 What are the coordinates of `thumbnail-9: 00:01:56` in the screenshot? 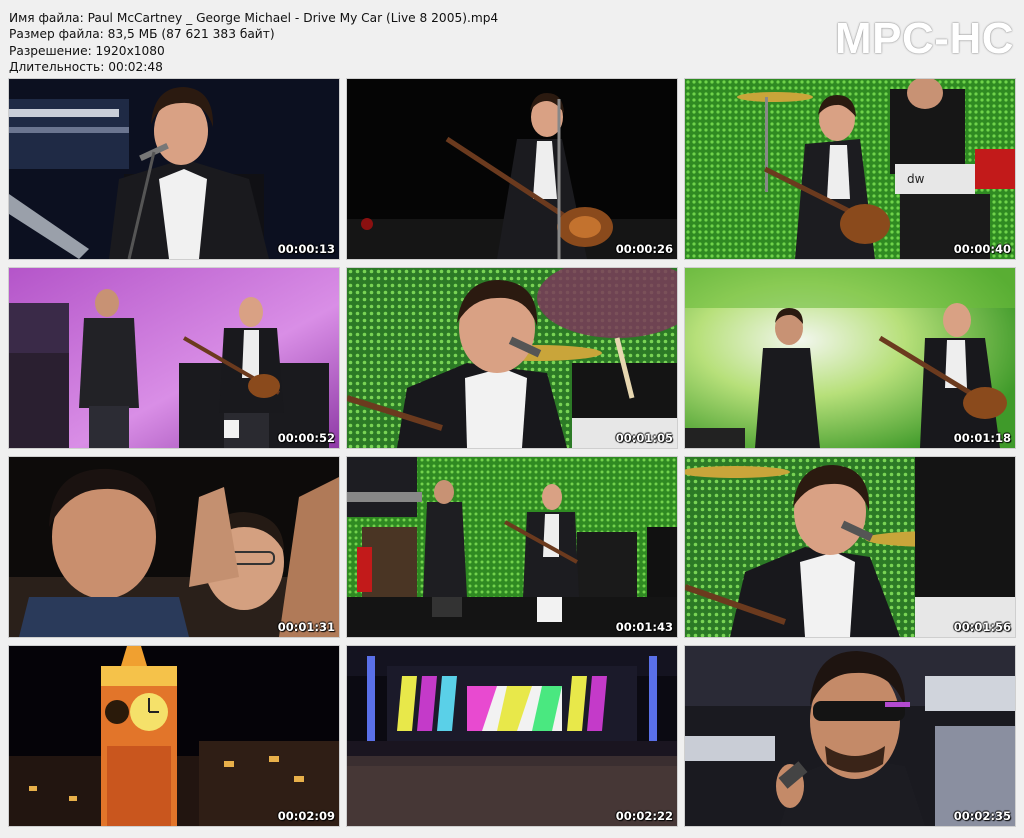 It's located at (850, 547).